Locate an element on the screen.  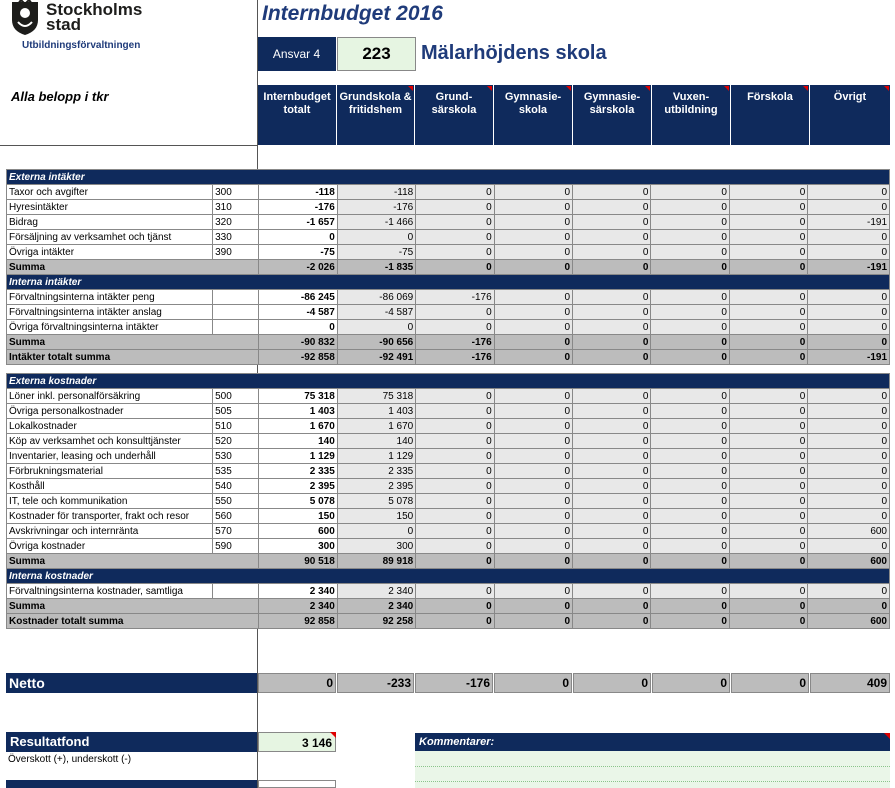
value-cell: 150 is located at coordinates (376, 516).